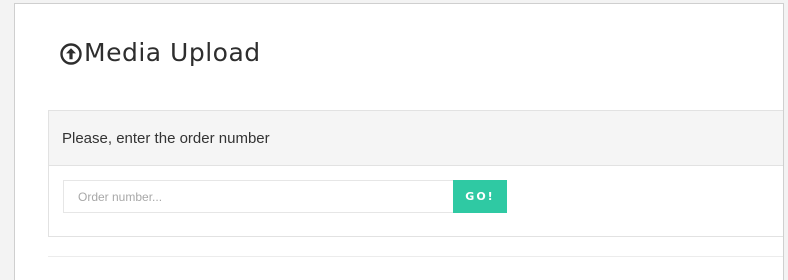  What do you see at coordinates (71, 53) in the screenshot?
I see `upload-circle-icon` at bounding box center [71, 53].